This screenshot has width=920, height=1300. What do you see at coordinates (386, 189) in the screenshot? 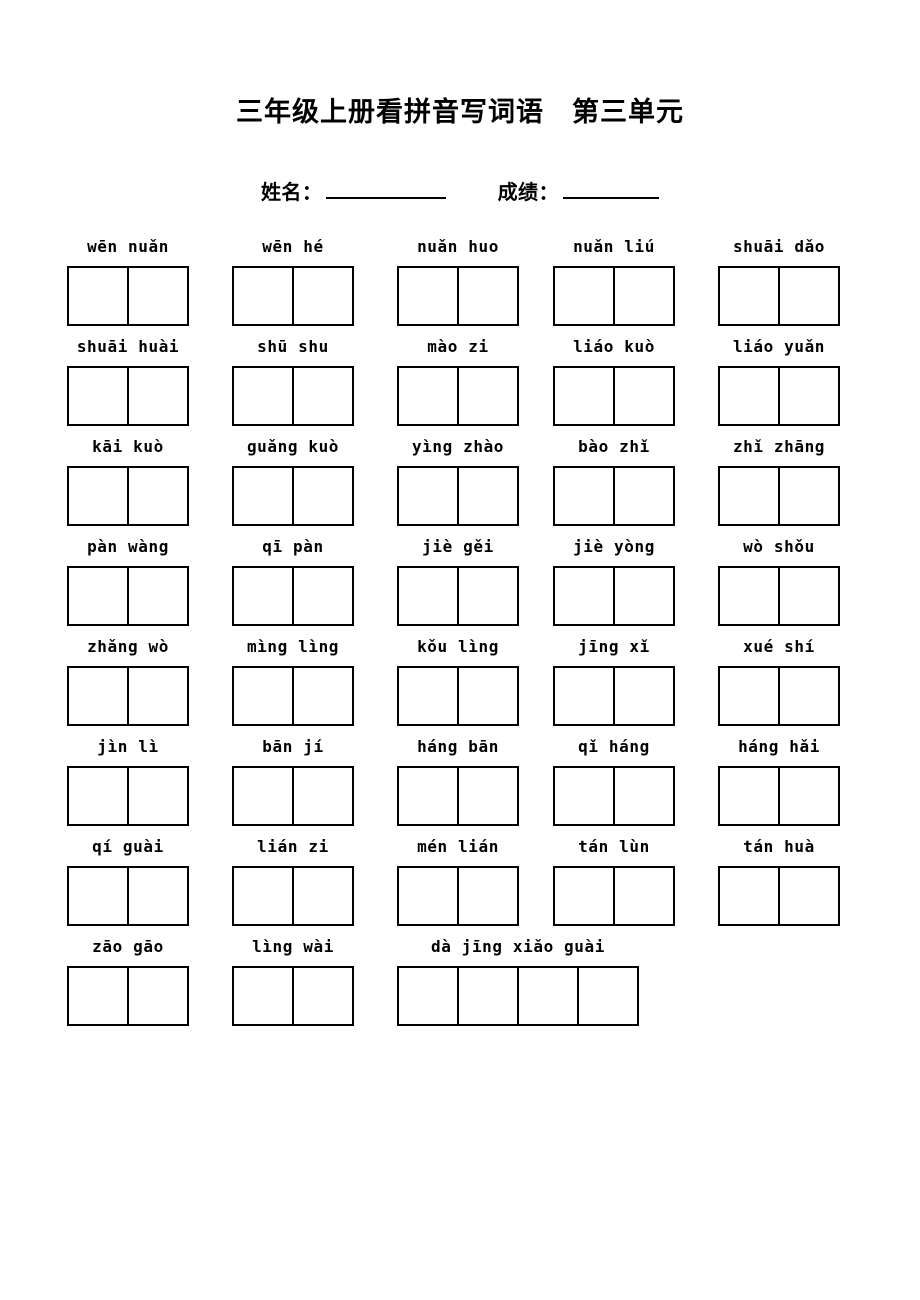
I see `name-input-blank` at bounding box center [386, 189].